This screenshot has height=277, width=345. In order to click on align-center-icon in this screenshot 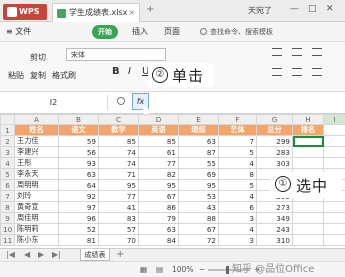, I will do `click(297, 72)`.